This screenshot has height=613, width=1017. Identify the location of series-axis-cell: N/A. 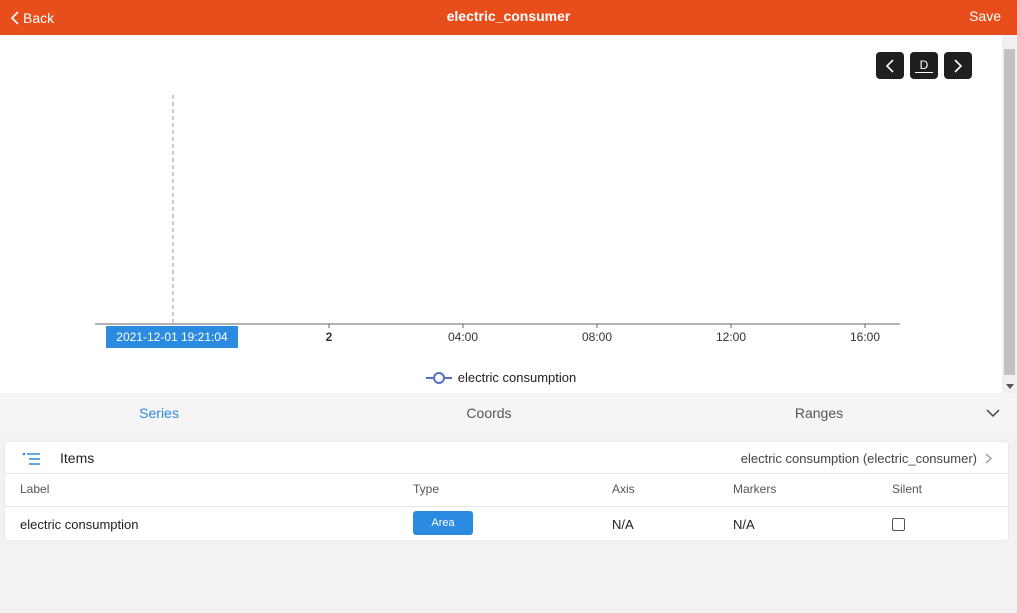
(623, 524).